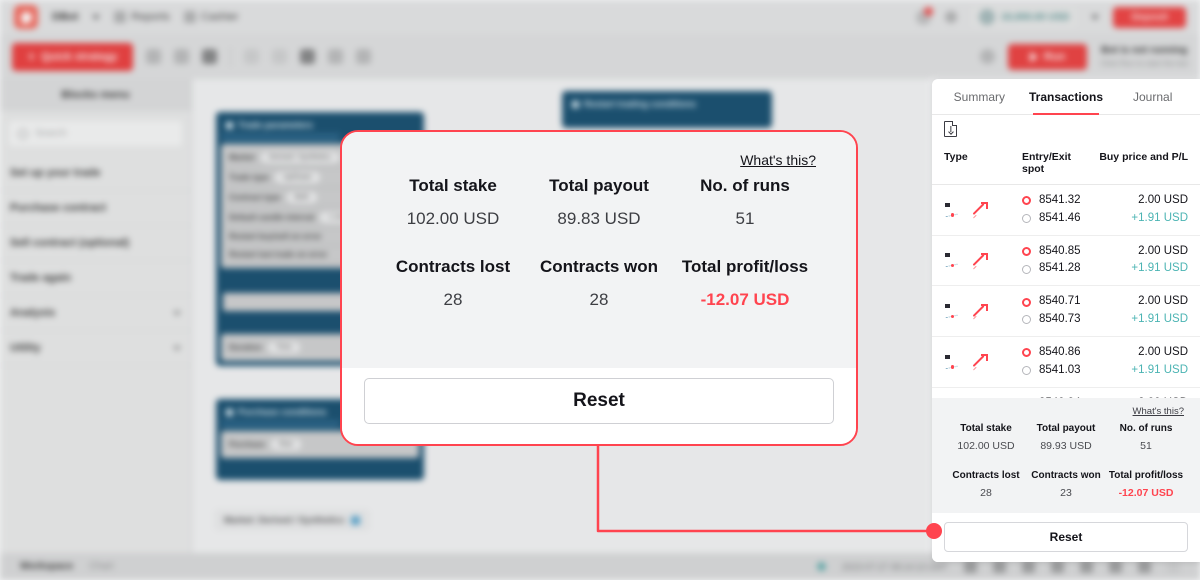  I want to click on callout-value: 89.83 USD, so click(599, 218).